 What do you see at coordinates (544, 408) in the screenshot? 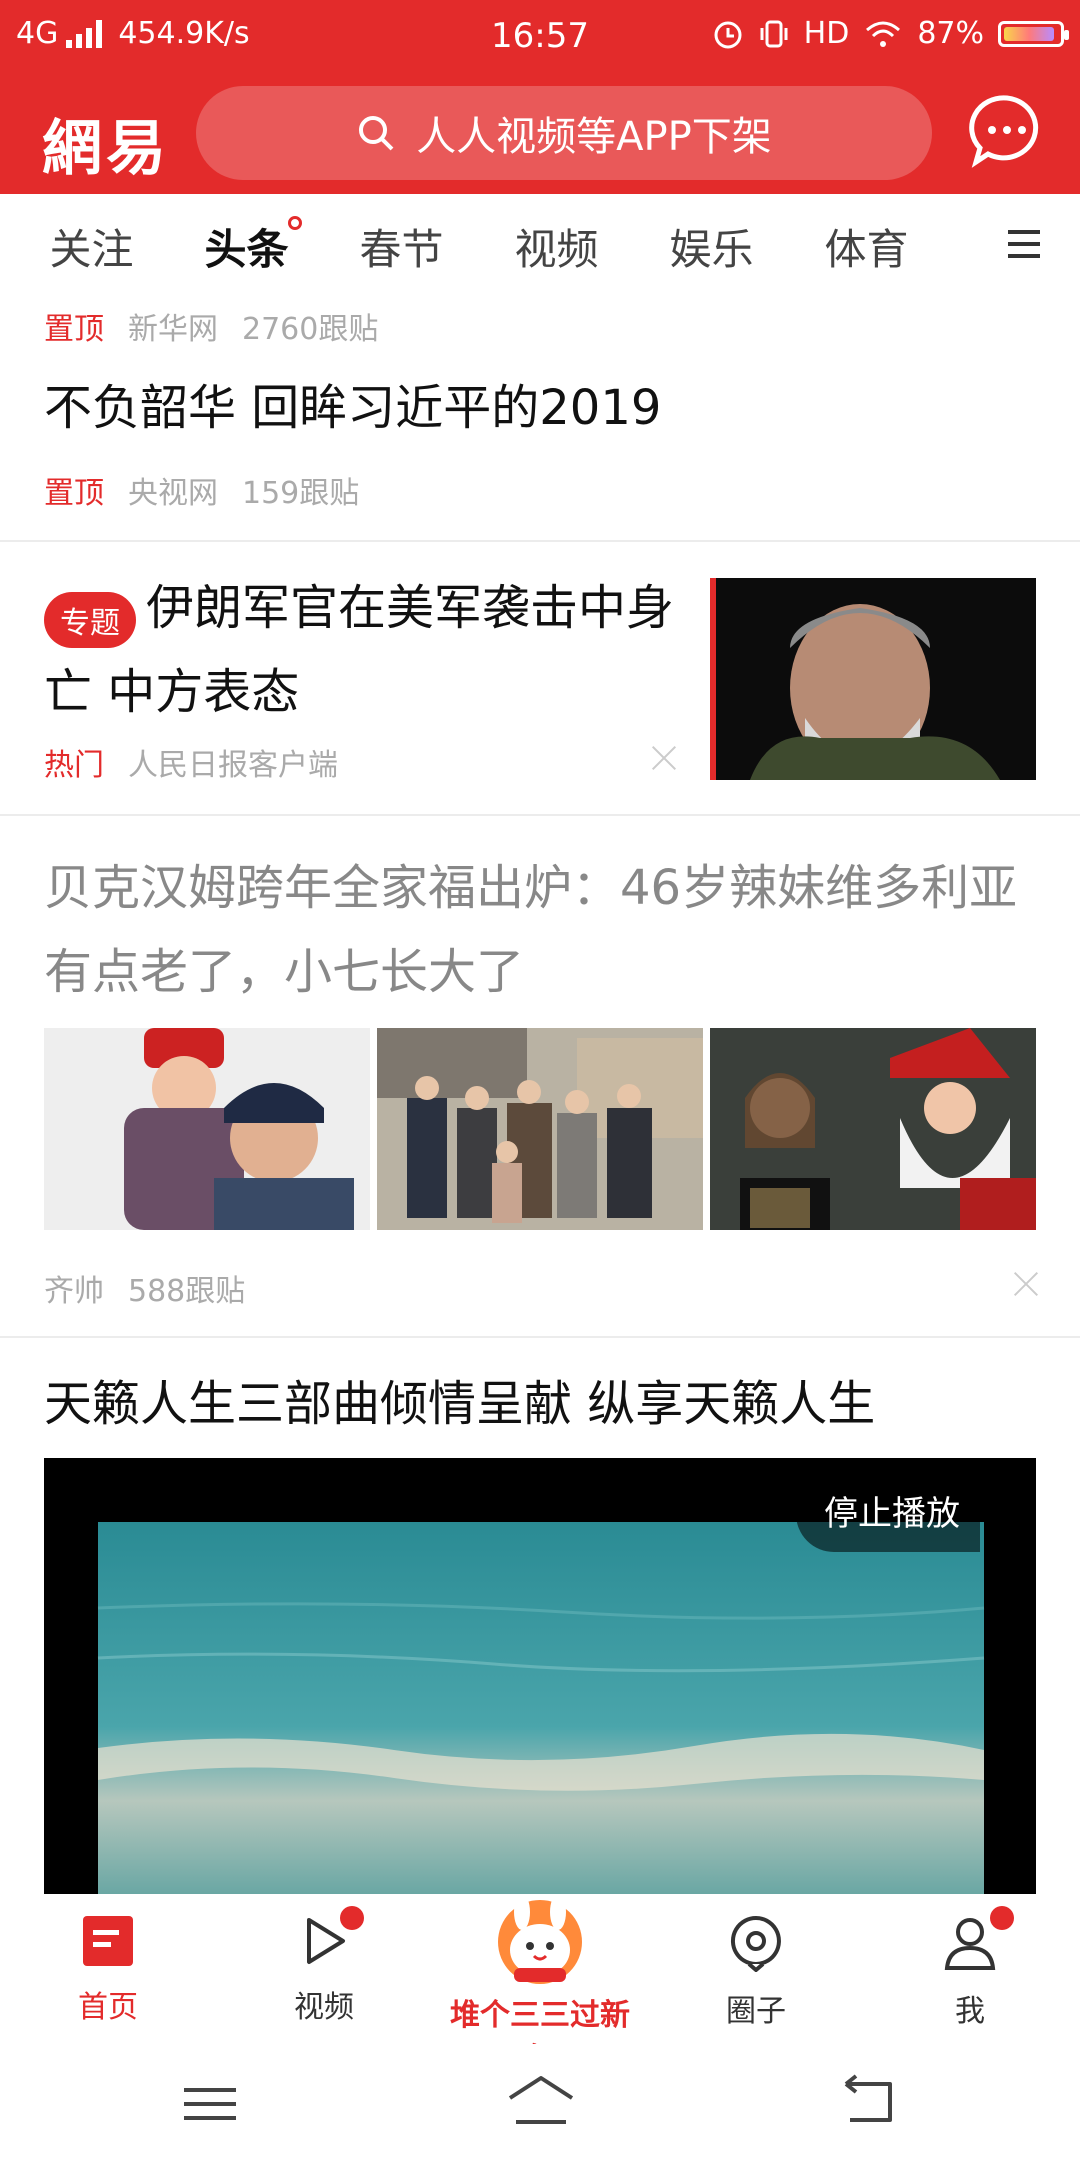
I see `article-title: 不负韶华 回眸习近平的2019` at bounding box center [544, 408].